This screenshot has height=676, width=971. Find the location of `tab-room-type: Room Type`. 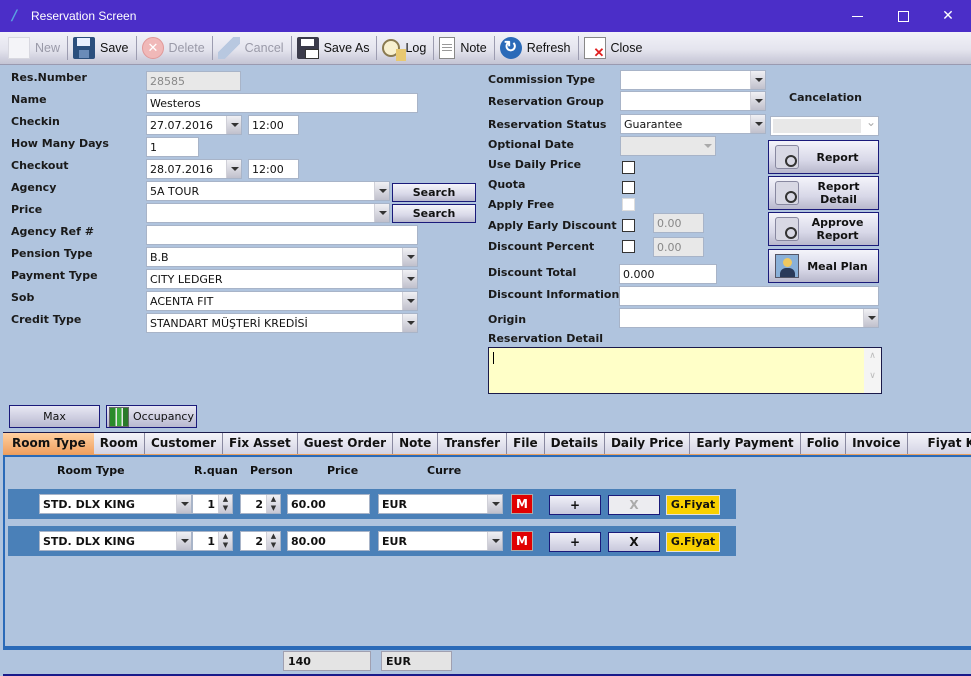

tab-room-type: Room Type is located at coordinates (48, 443).